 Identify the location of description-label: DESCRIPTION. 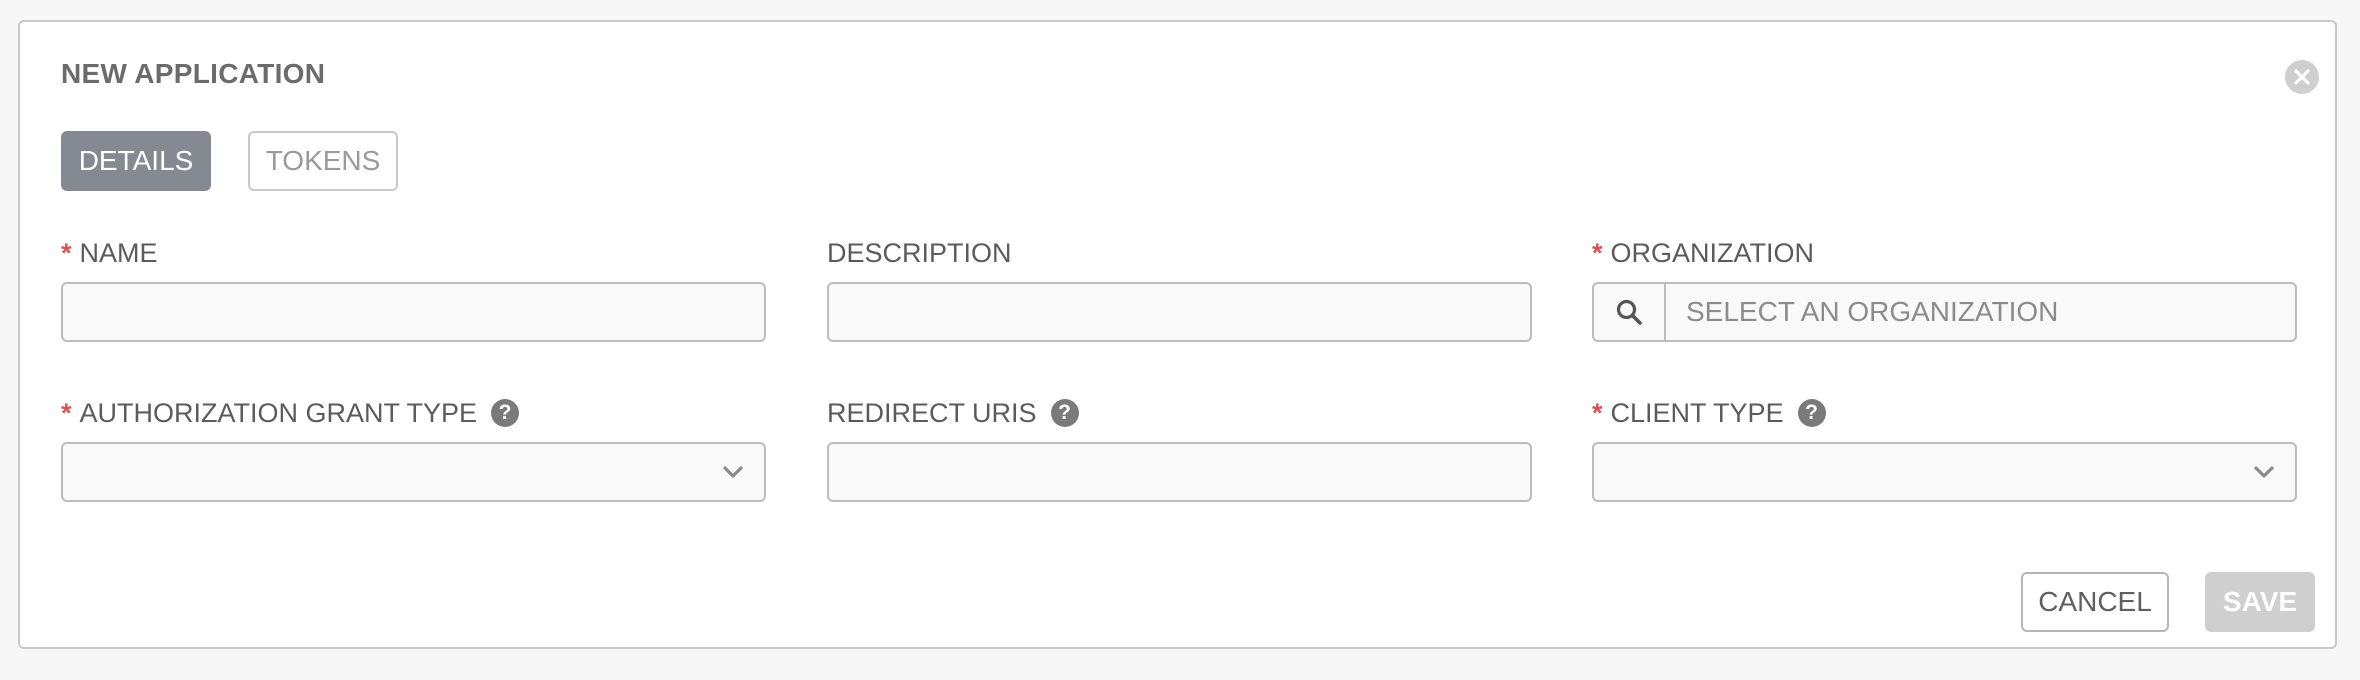
(1179, 253).